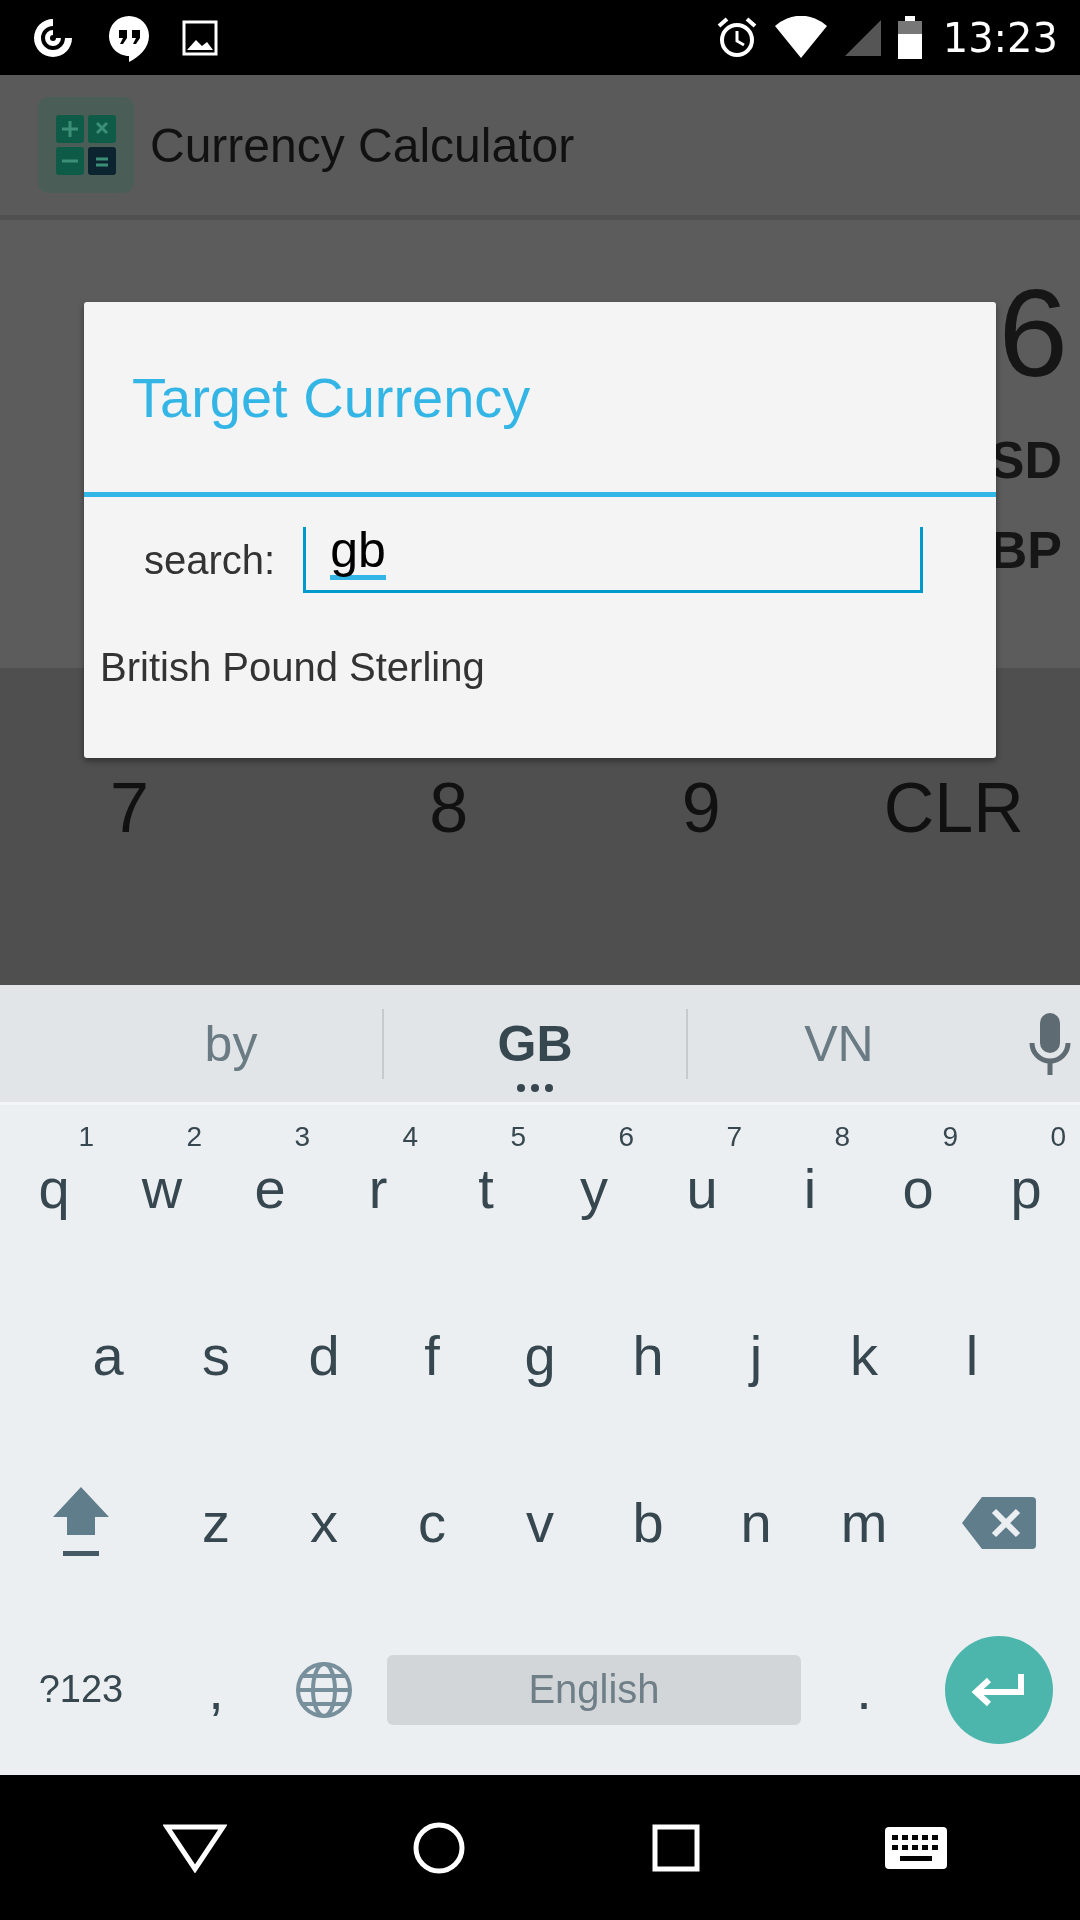 This screenshot has width=1080, height=1920. What do you see at coordinates (432, 1522) in the screenshot?
I see `key: c` at bounding box center [432, 1522].